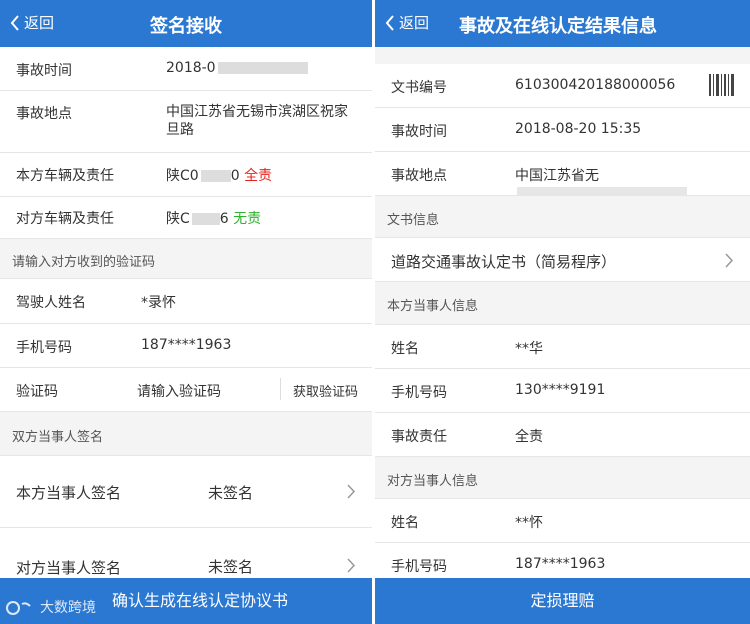  Describe the element at coordinates (419, 437) in the screenshot. I see `row-label: 事故责任` at that location.